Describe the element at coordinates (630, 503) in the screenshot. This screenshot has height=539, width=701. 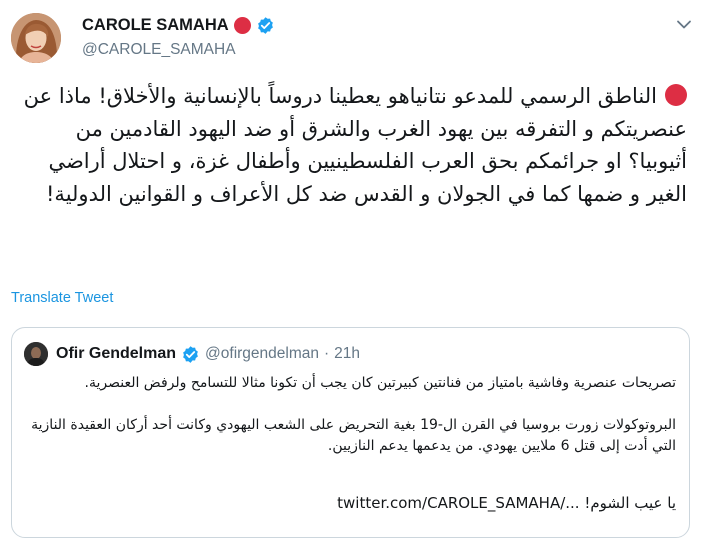
I see `quoted-trailing-text: يا عيب الشوم!` at that location.